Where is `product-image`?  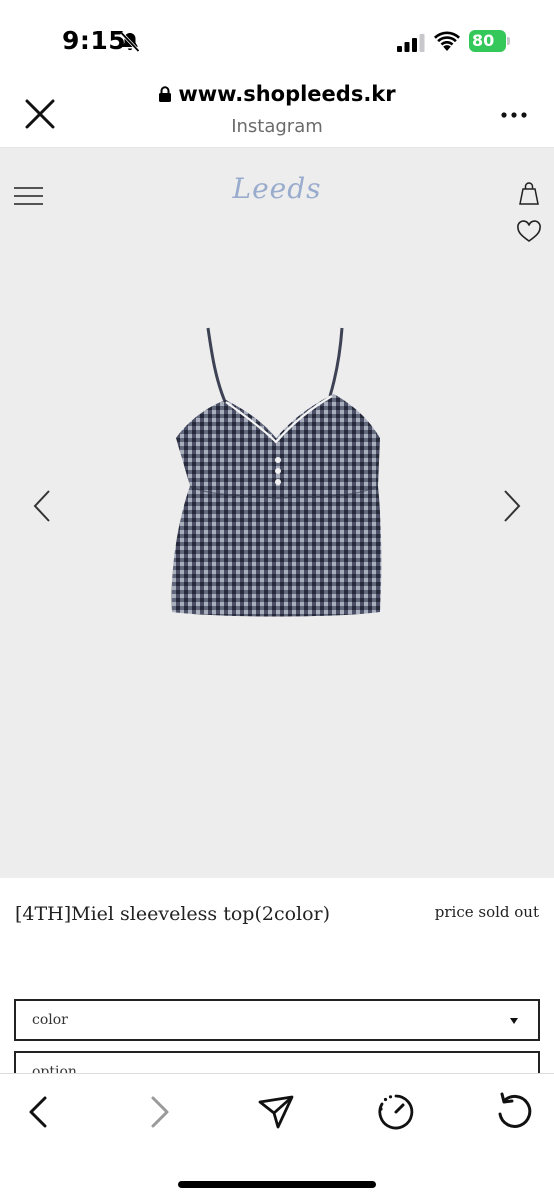 product-image is located at coordinates (278, 476).